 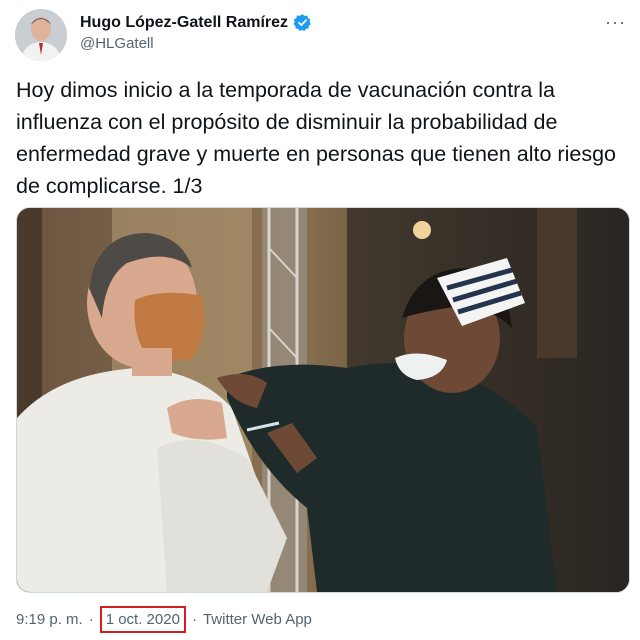 What do you see at coordinates (302, 22) in the screenshot?
I see `verified-badge-icon` at bounding box center [302, 22].